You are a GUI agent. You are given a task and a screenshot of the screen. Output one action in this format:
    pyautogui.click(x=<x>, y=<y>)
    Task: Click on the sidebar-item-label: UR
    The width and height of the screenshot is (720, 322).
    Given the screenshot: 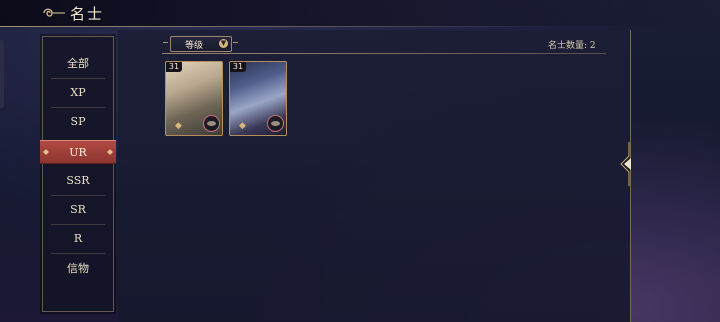 What is the action you would take?
    pyautogui.click(x=78, y=152)
    